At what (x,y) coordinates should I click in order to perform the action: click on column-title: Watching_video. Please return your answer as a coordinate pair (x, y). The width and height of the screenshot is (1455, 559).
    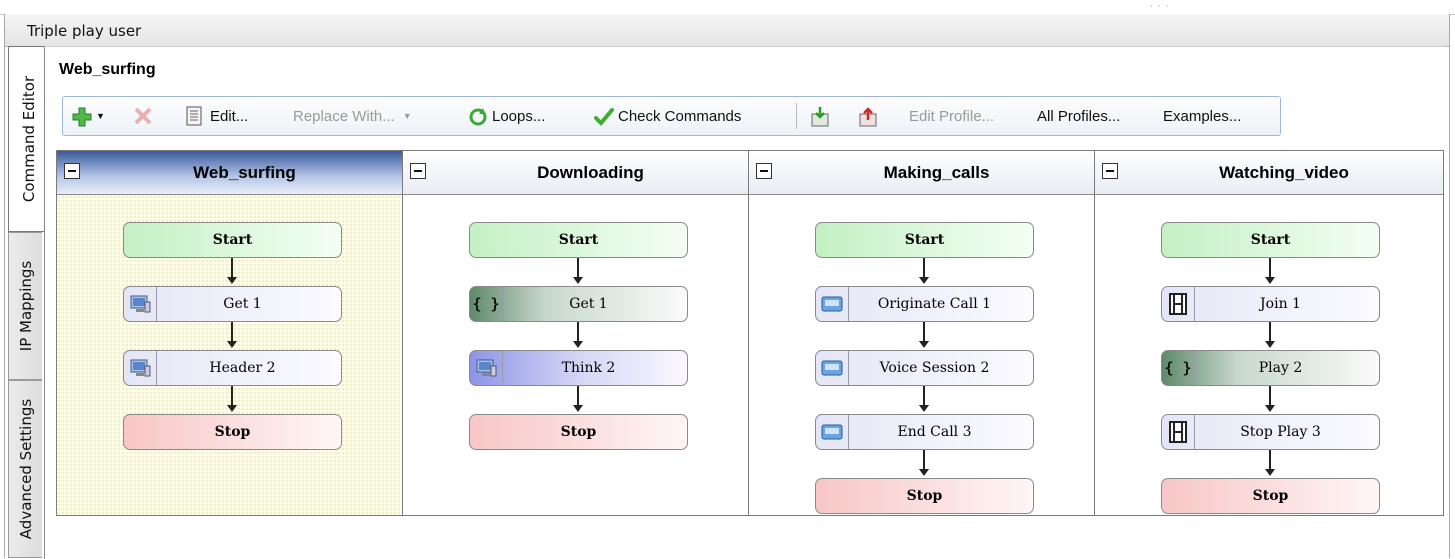
    Looking at the image, I should click on (1284, 172).